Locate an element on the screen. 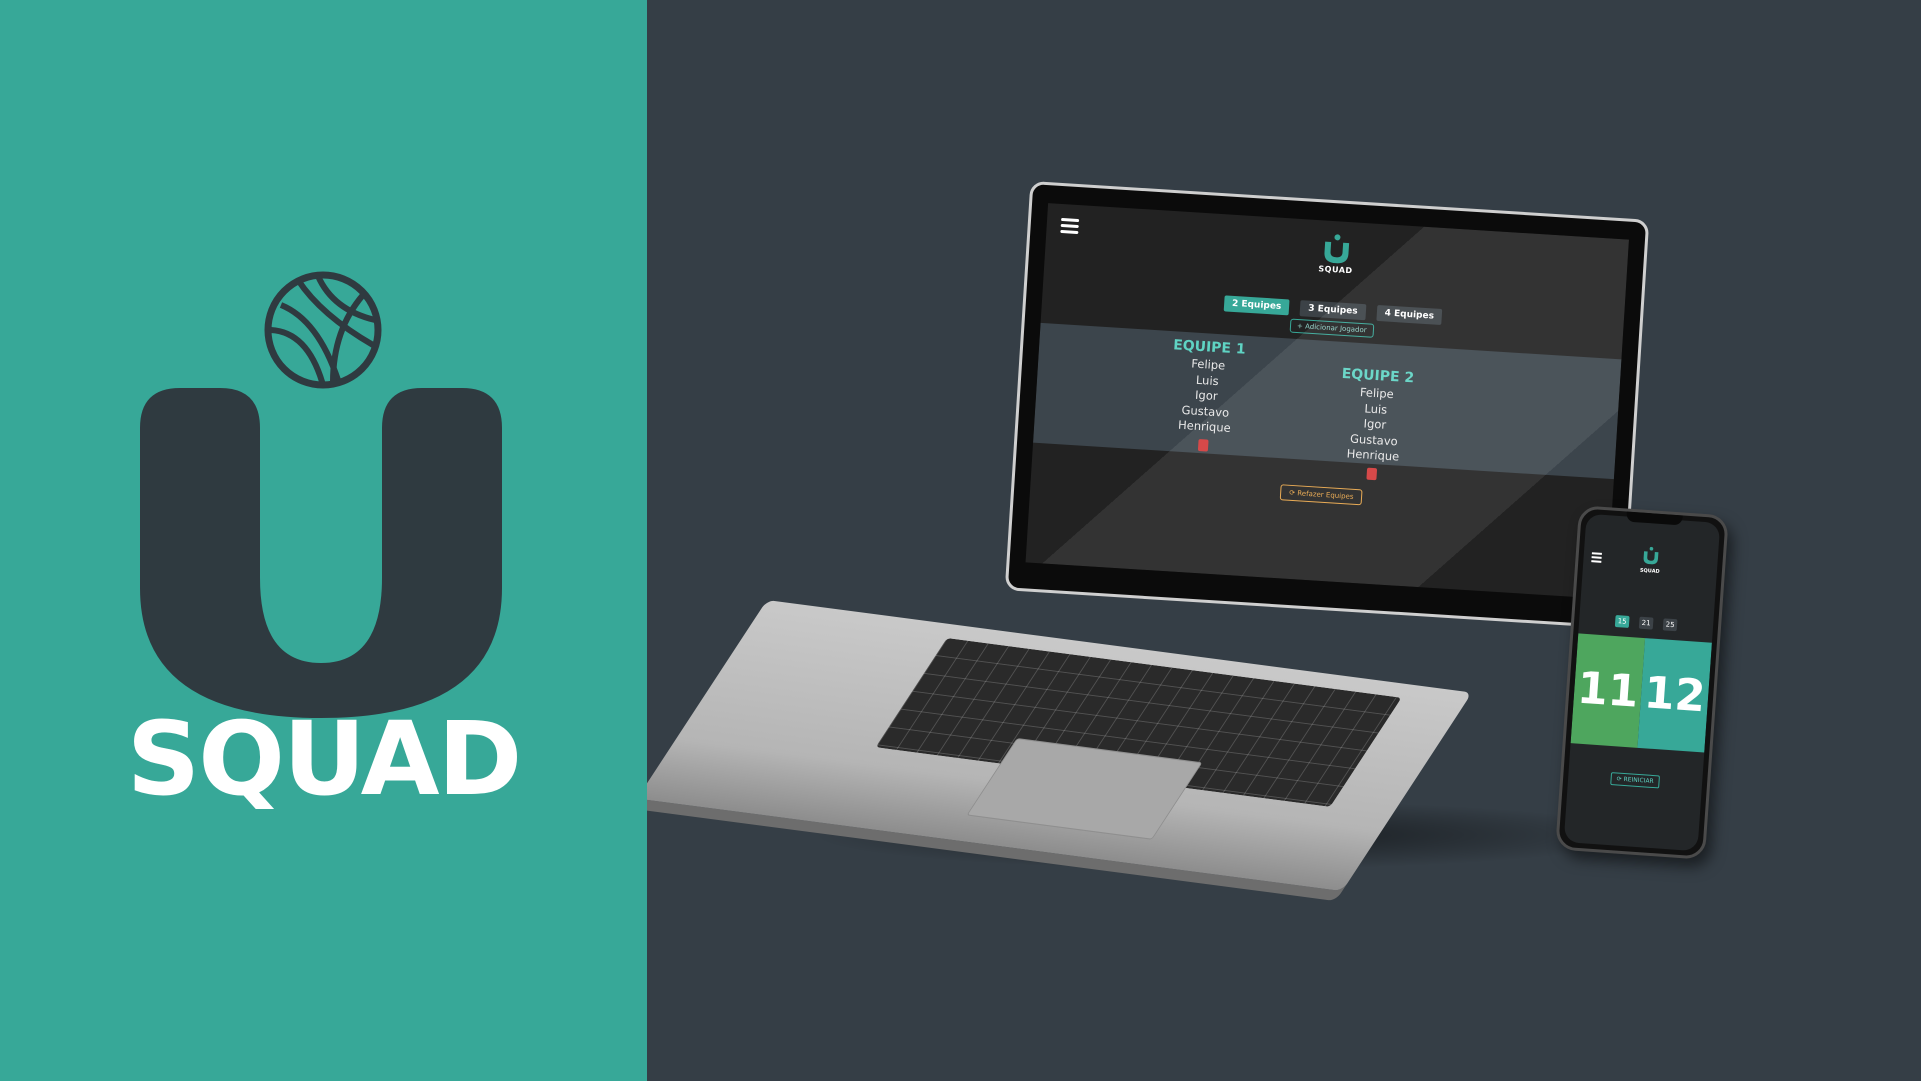  tab-limit-15: 15 is located at coordinates (1622, 621).